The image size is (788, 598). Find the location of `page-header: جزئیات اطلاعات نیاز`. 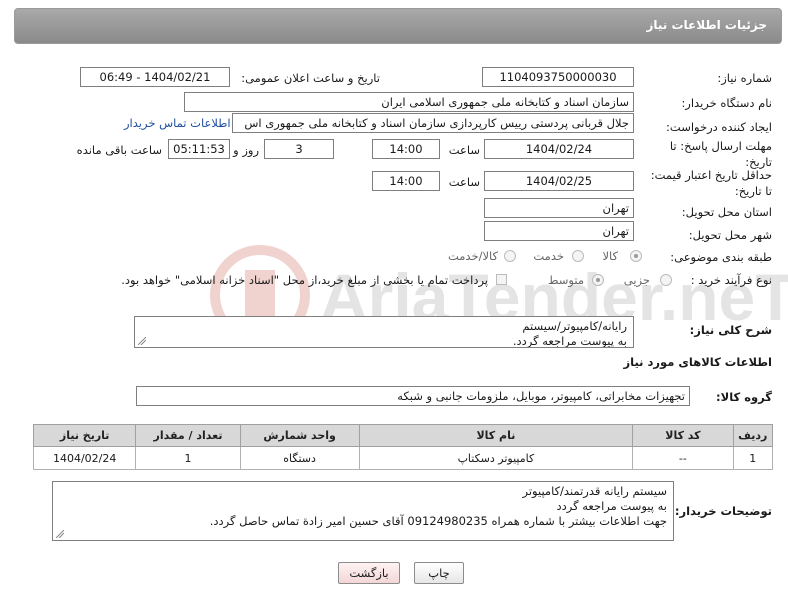

page-header: جزئیات اطلاعات نیاز is located at coordinates (398, 26).